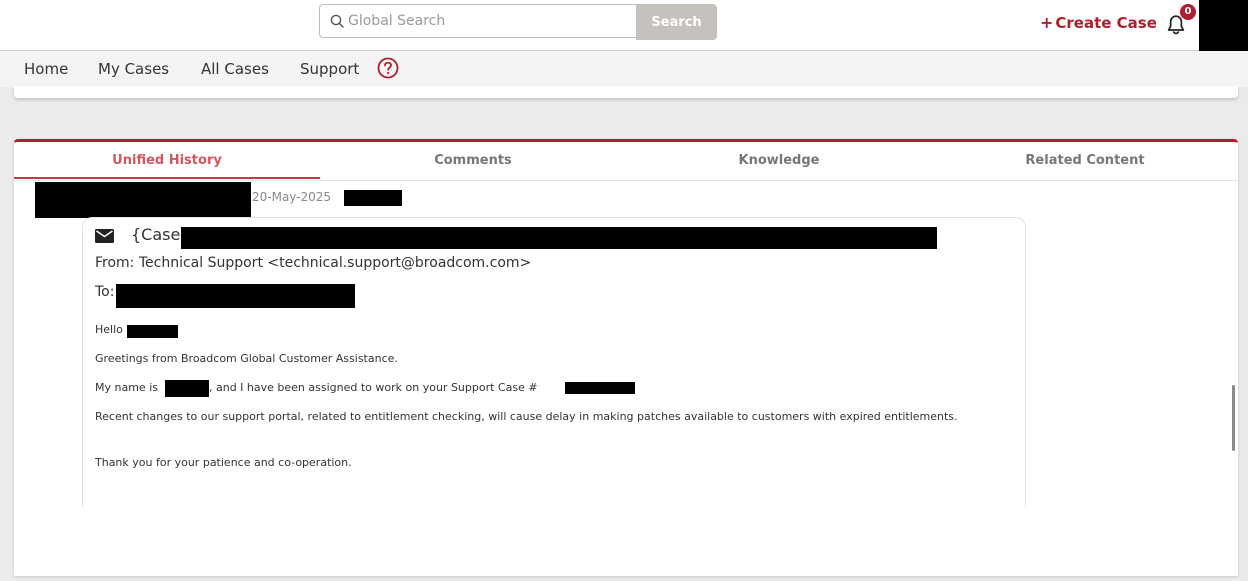 The image size is (1248, 581). I want to click on search-icon, so click(337, 21).